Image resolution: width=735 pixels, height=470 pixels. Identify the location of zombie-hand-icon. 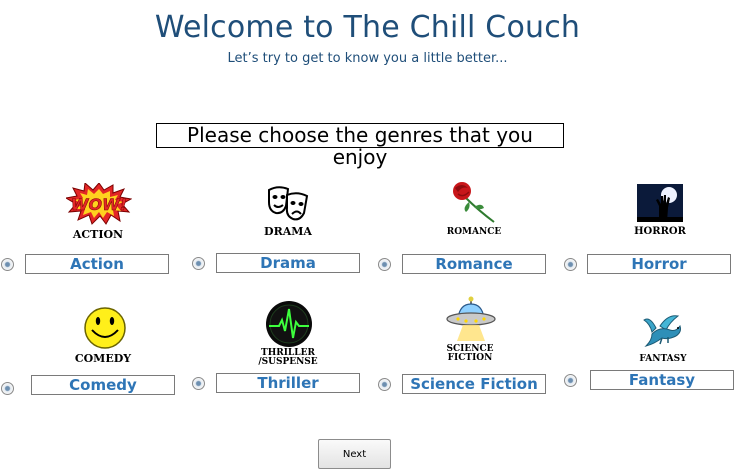
(660, 203).